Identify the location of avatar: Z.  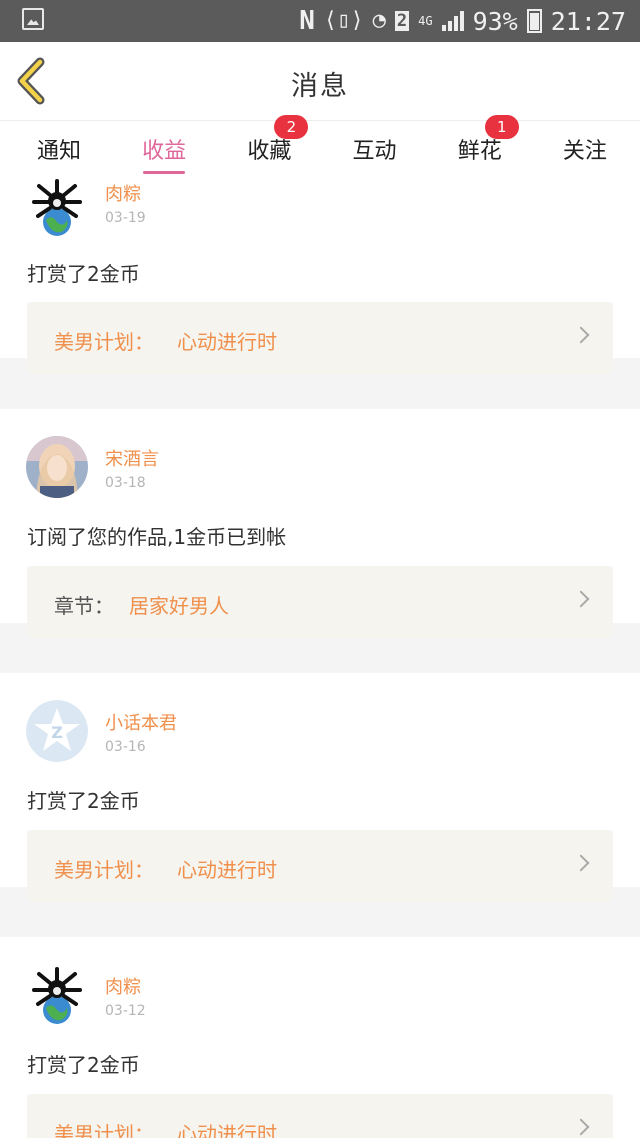
(57, 731).